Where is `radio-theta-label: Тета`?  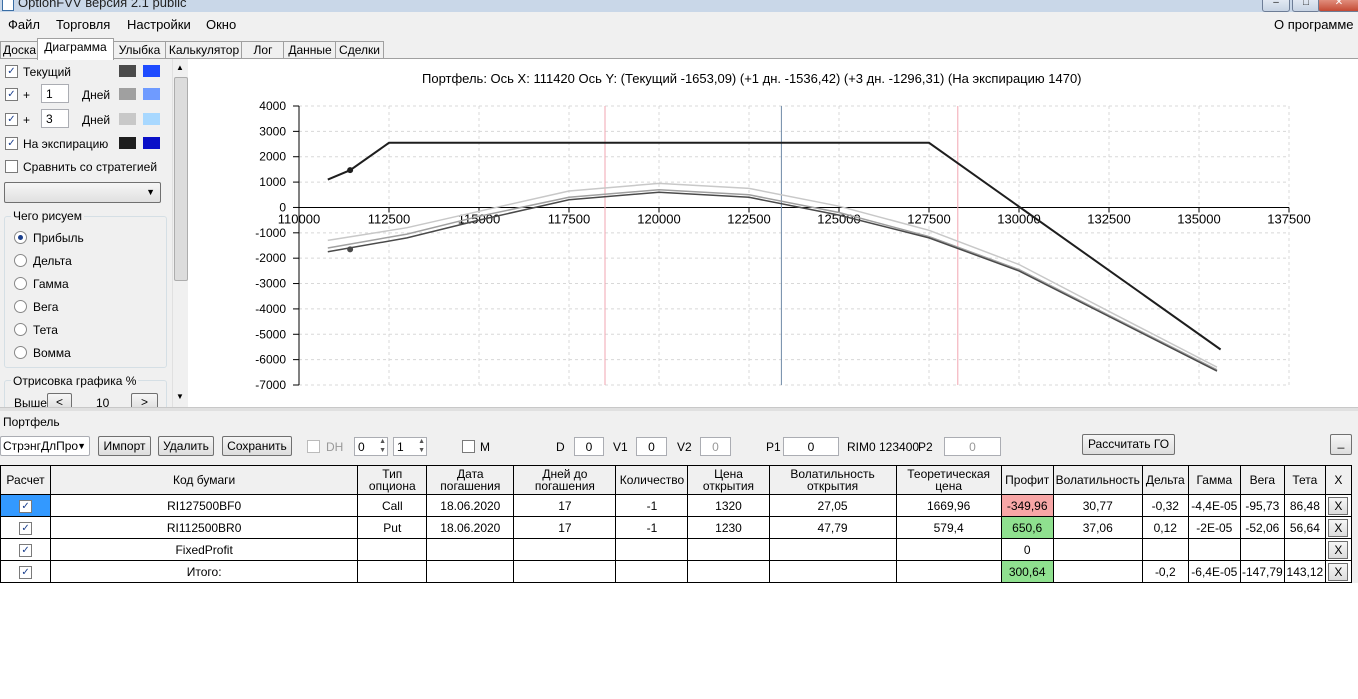 radio-theta-label: Тета is located at coordinates (45, 330).